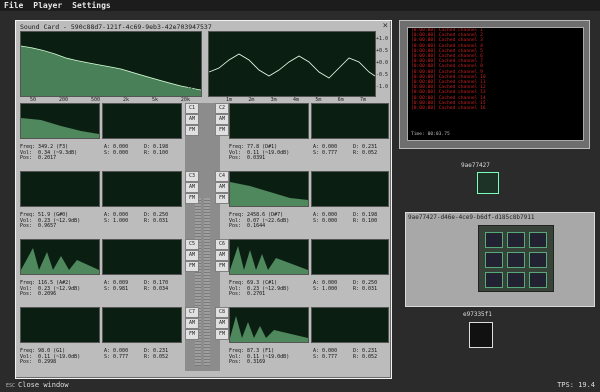  What do you see at coordinates (385, 26) in the screenshot?
I see `close-icon: ×` at bounding box center [385, 26].